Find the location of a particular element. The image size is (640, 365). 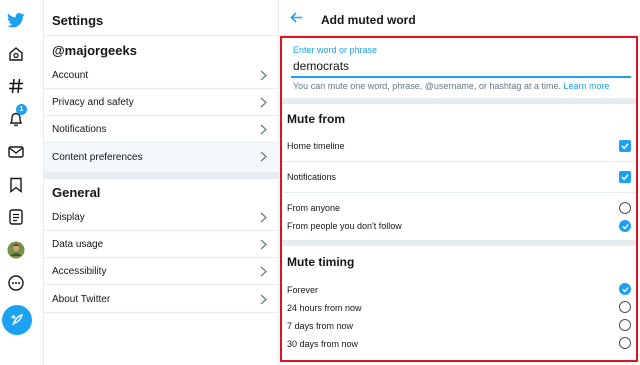

settings-item-accessibility: Accessibility is located at coordinates (161, 271).